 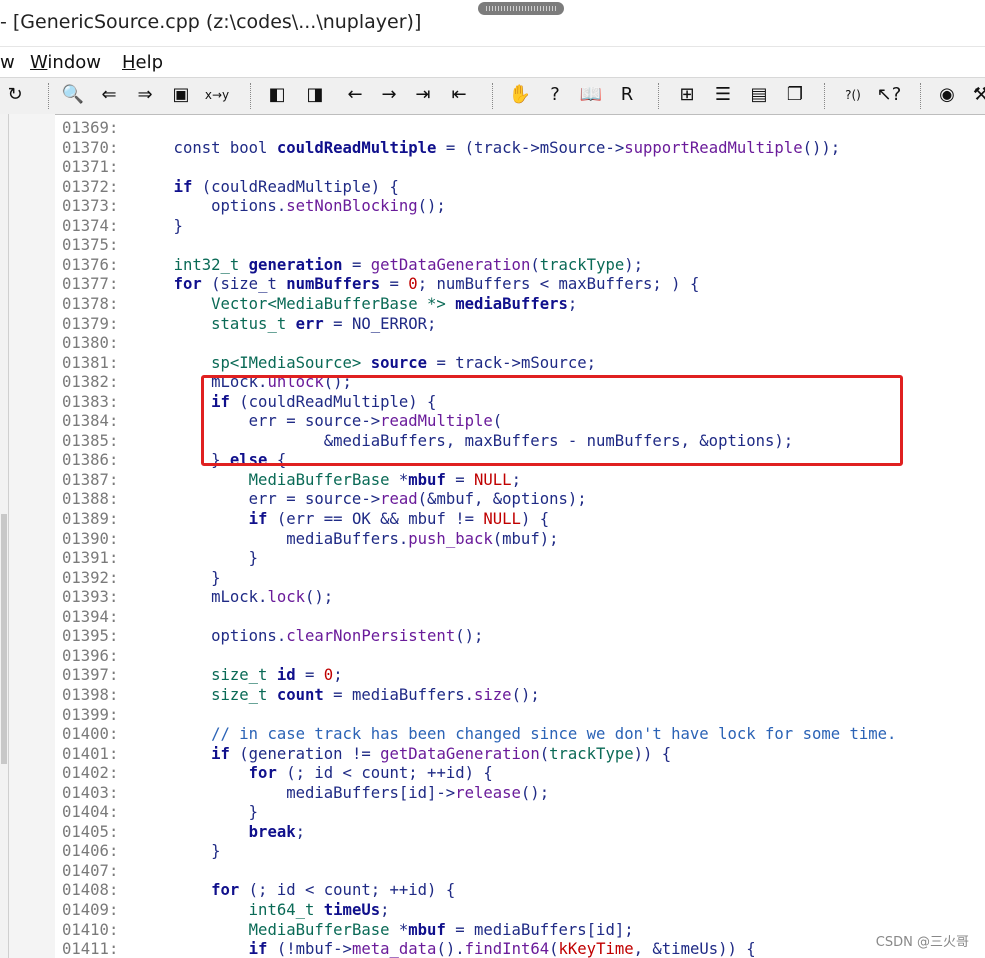 What do you see at coordinates (90, 343) in the screenshot?
I see `line-number: 01380:` at bounding box center [90, 343].